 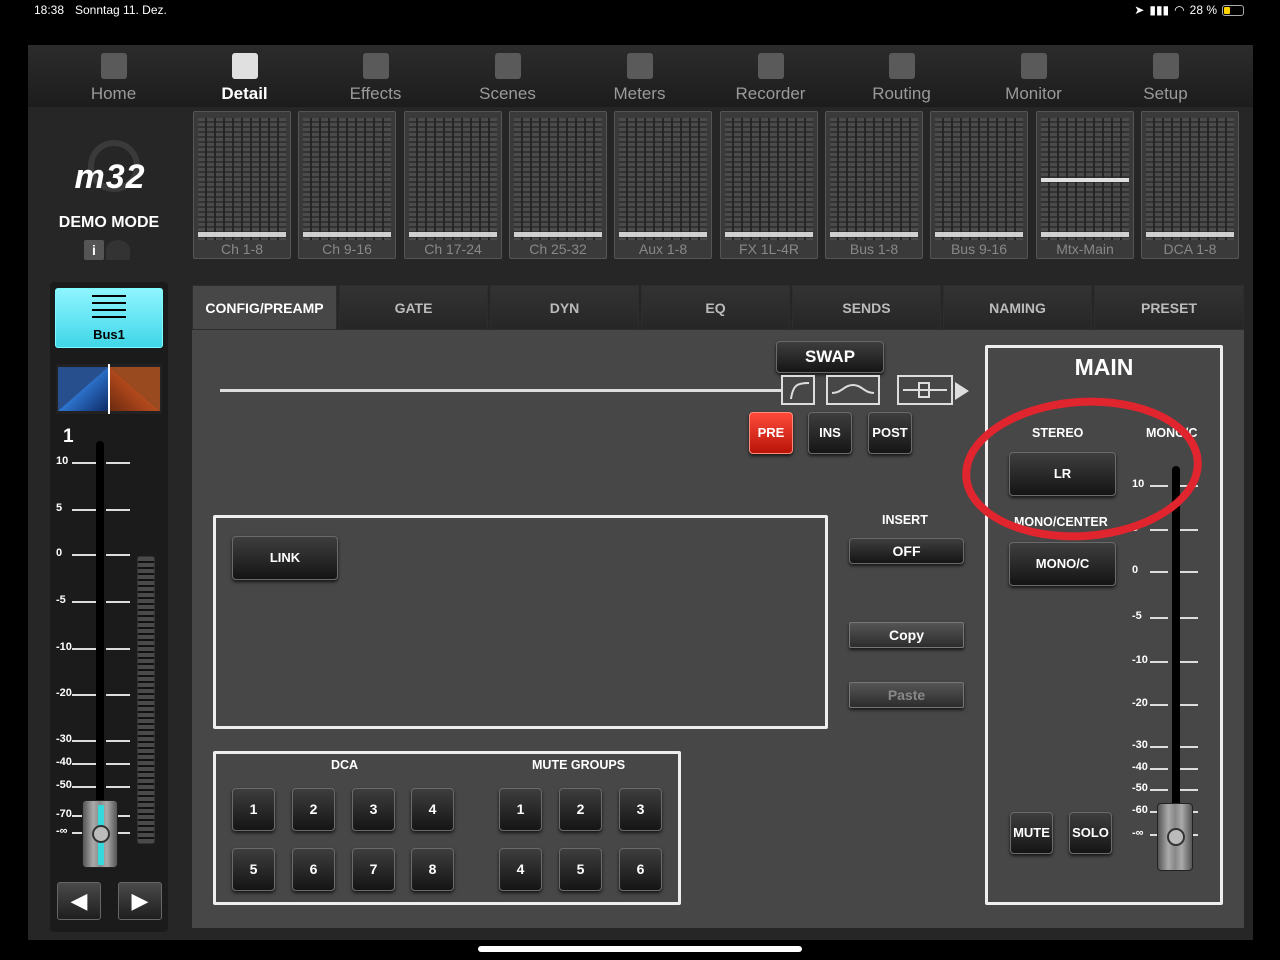 What do you see at coordinates (1017, 307) in the screenshot?
I see `tab-naming: NAMING` at bounding box center [1017, 307].